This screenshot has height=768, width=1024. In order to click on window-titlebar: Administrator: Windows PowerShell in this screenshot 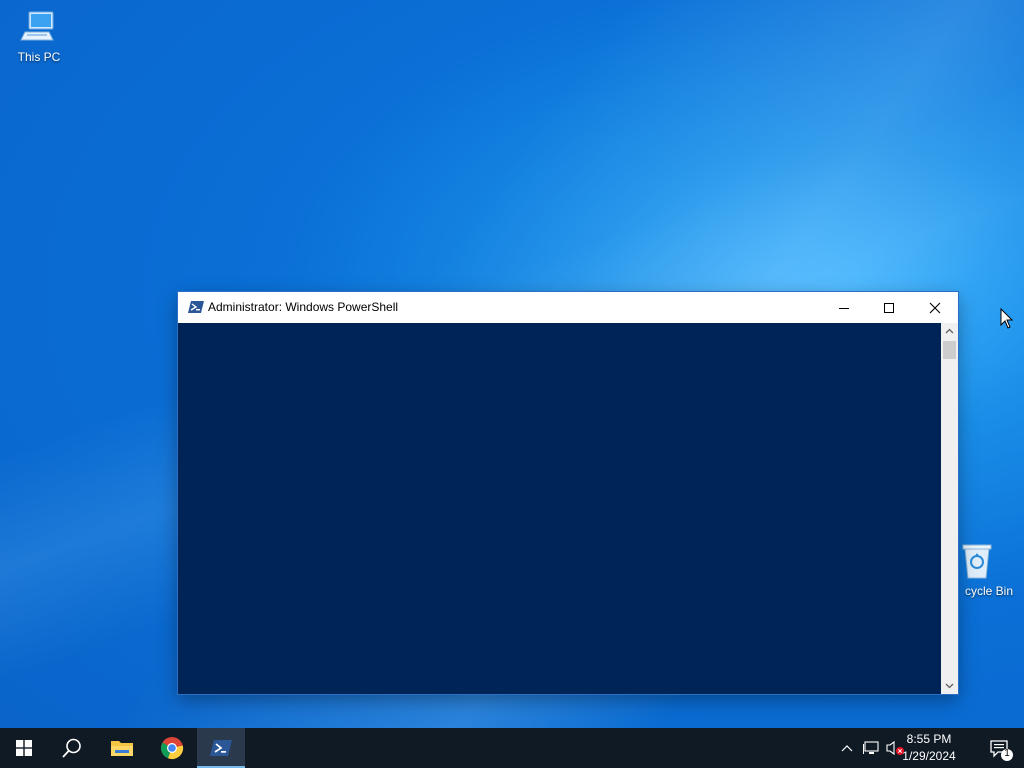, I will do `click(568, 307)`.